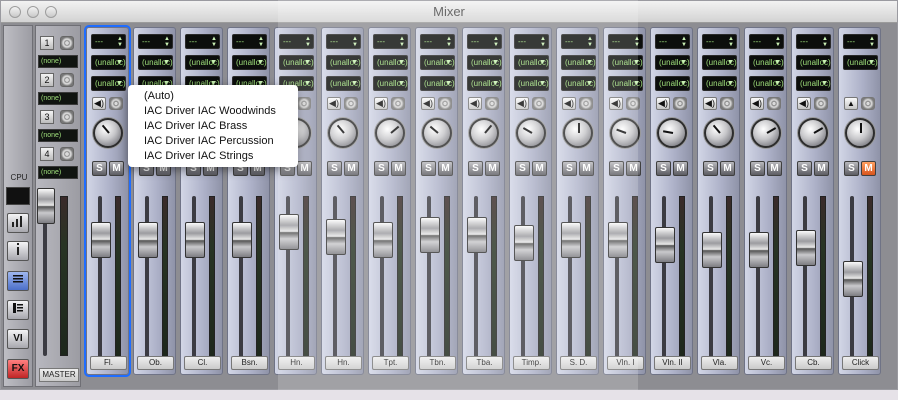 This screenshot has width=898, height=400. Describe the element at coordinates (47, 43) in the screenshot. I see `bus-number: 1` at that location.